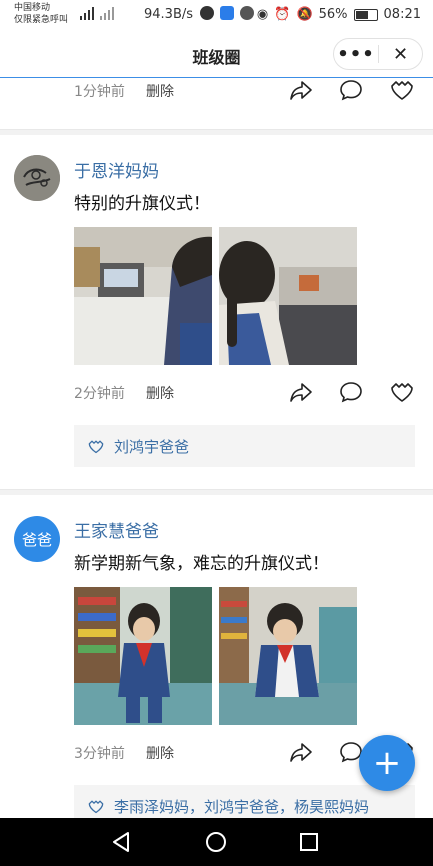  I want to click on system-nav-bar, so click(216, 842).